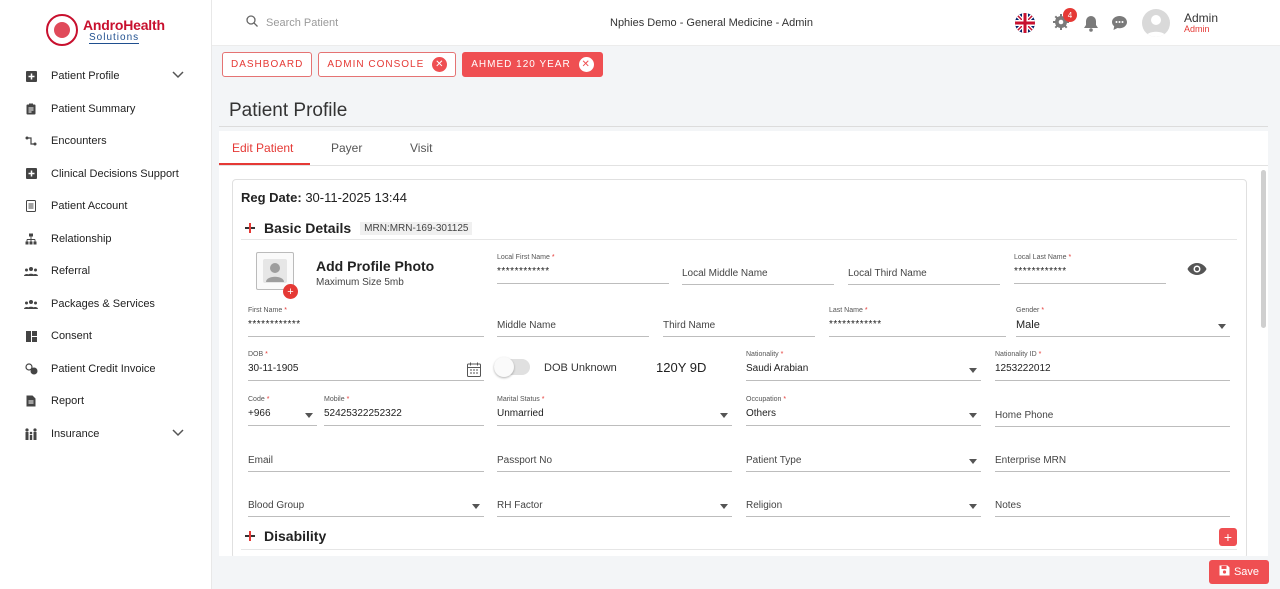 This screenshot has height=589, width=1280. What do you see at coordinates (1197, 270) in the screenshot?
I see `eye-icon` at bounding box center [1197, 270].